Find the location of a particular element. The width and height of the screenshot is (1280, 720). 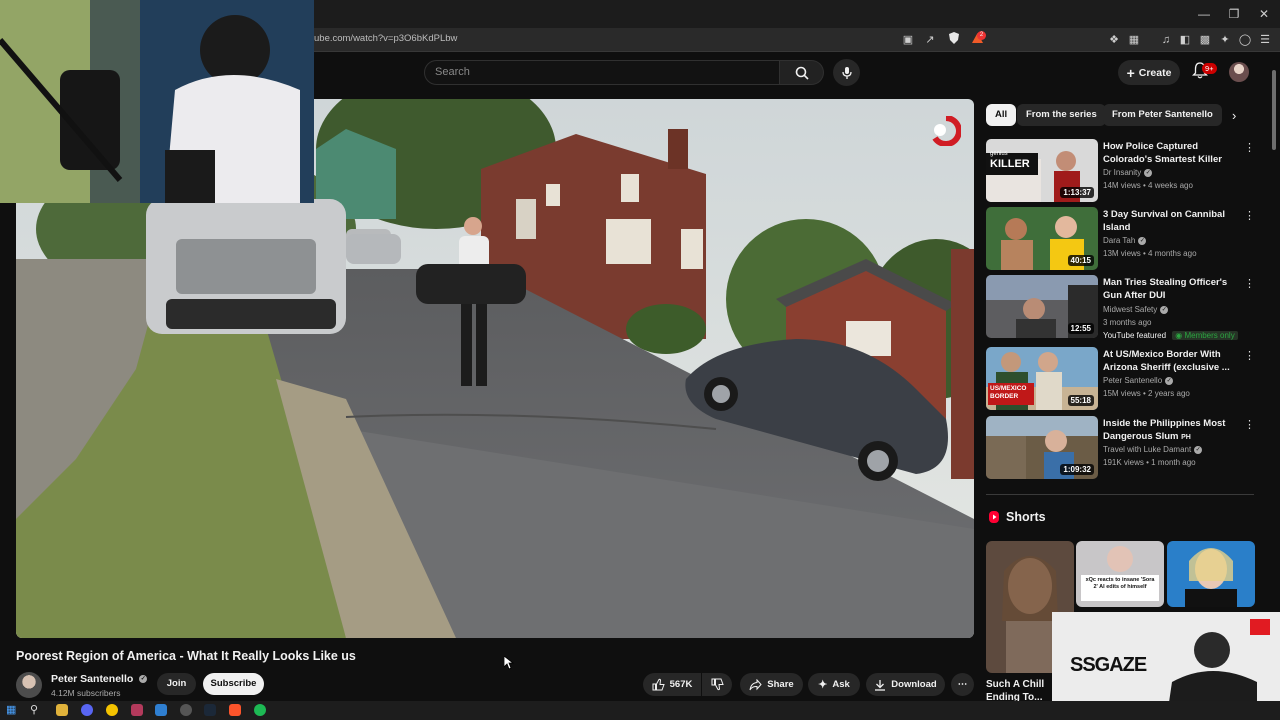

microphone-icon is located at coordinates (846, 72).